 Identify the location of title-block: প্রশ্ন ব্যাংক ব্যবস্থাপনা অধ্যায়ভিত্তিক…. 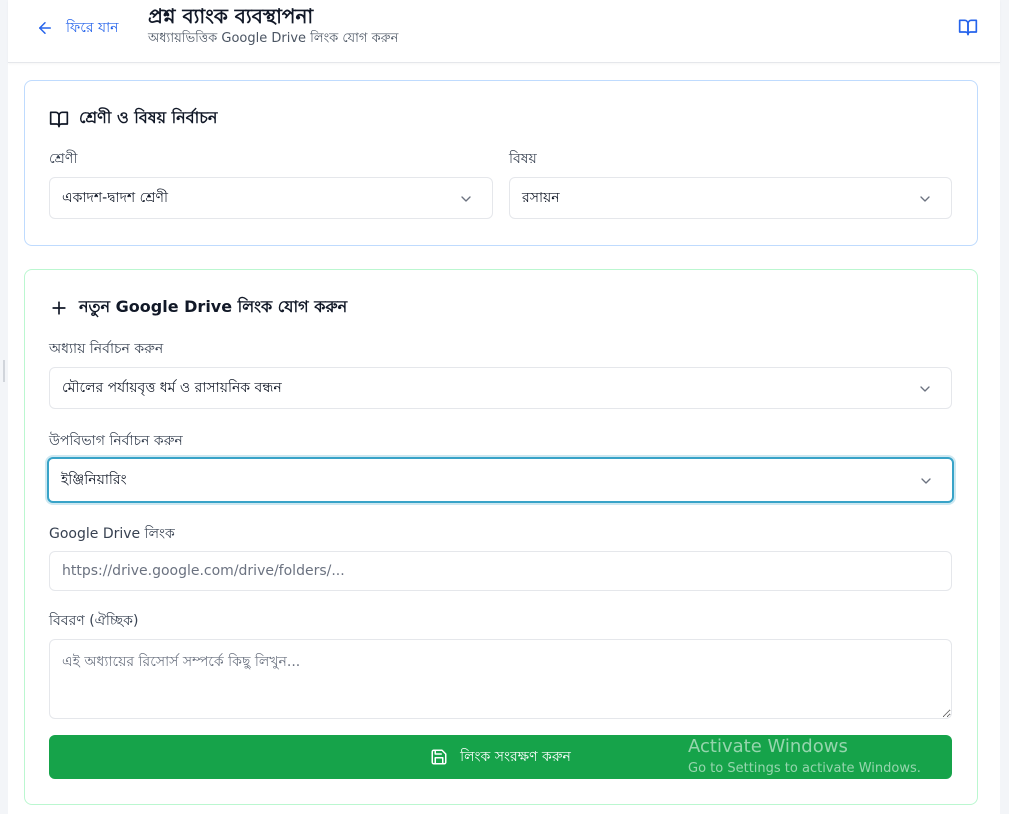
(273, 25).